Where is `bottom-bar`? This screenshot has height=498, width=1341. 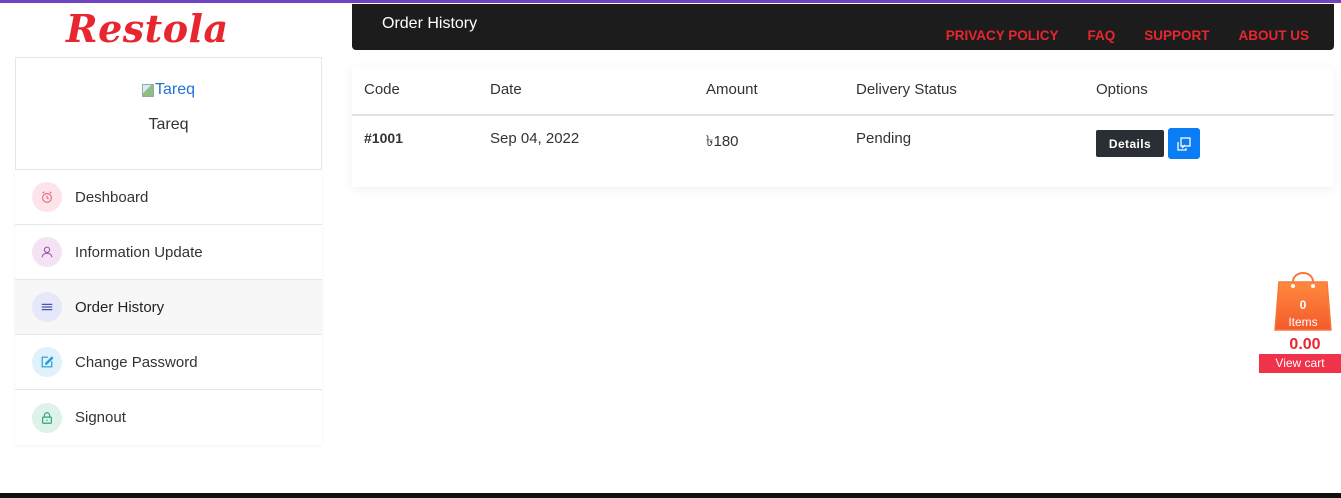 bottom-bar is located at coordinates (670, 495).